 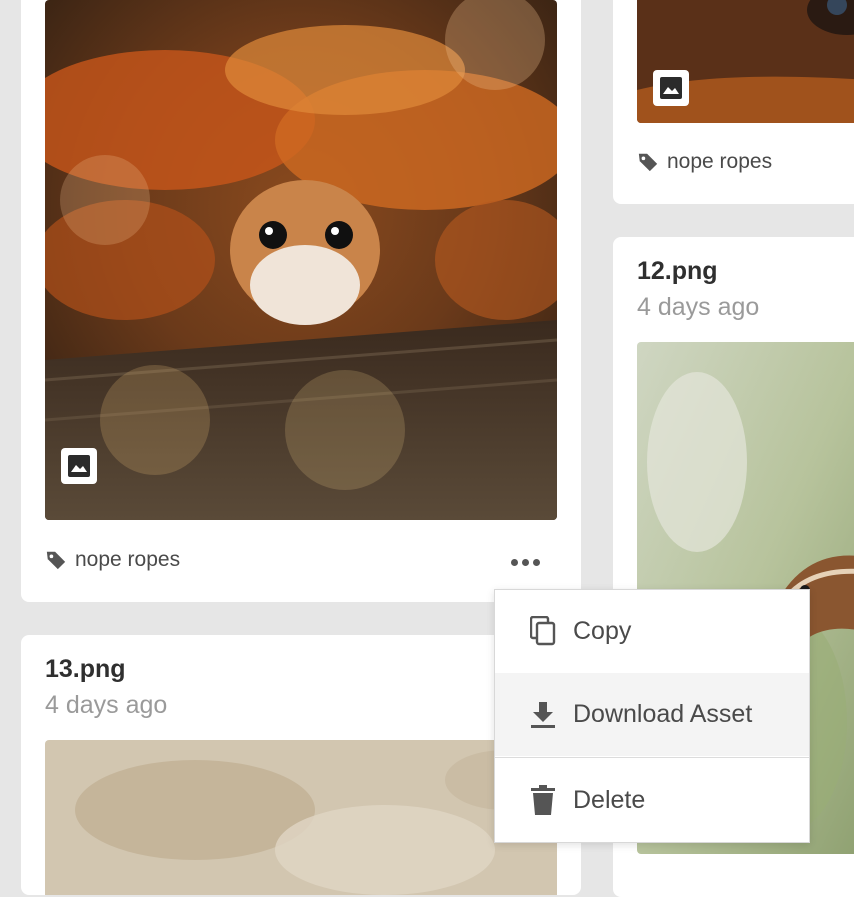 I want to click on copy-icon, so click(x=543, y=631).